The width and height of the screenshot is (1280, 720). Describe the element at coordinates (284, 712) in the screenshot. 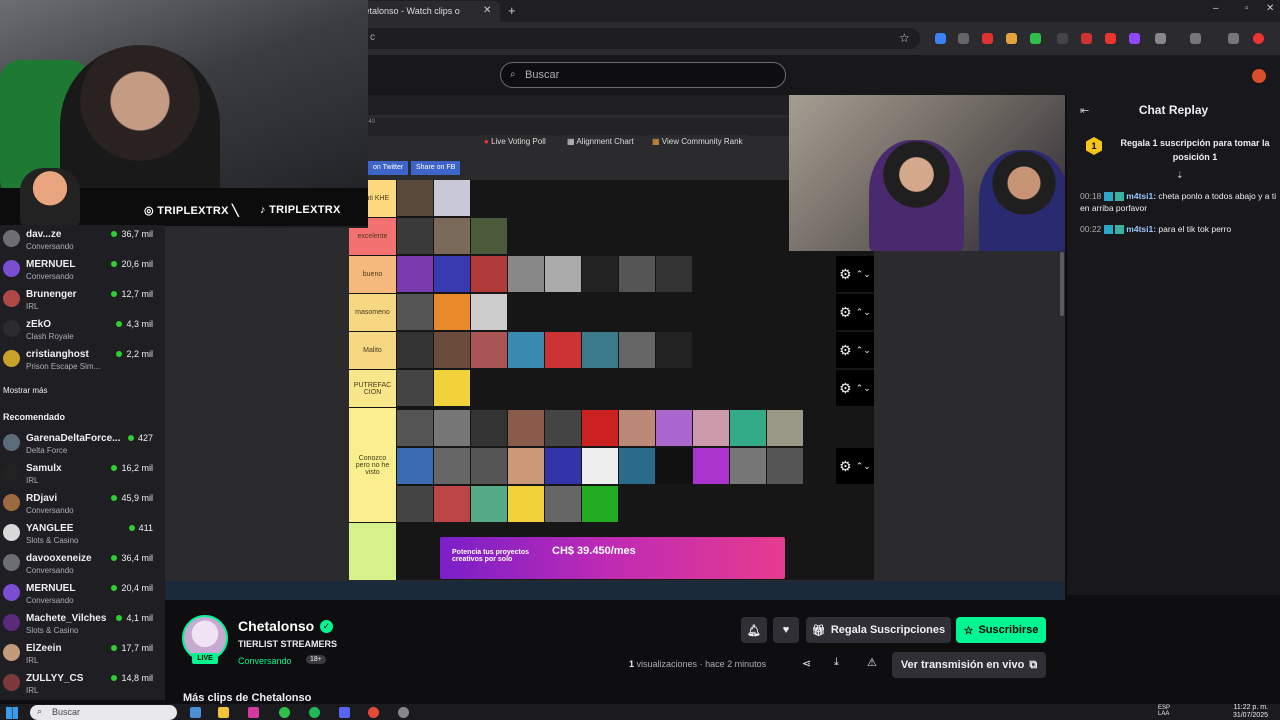

I see `whatsapp-icon` at that location.